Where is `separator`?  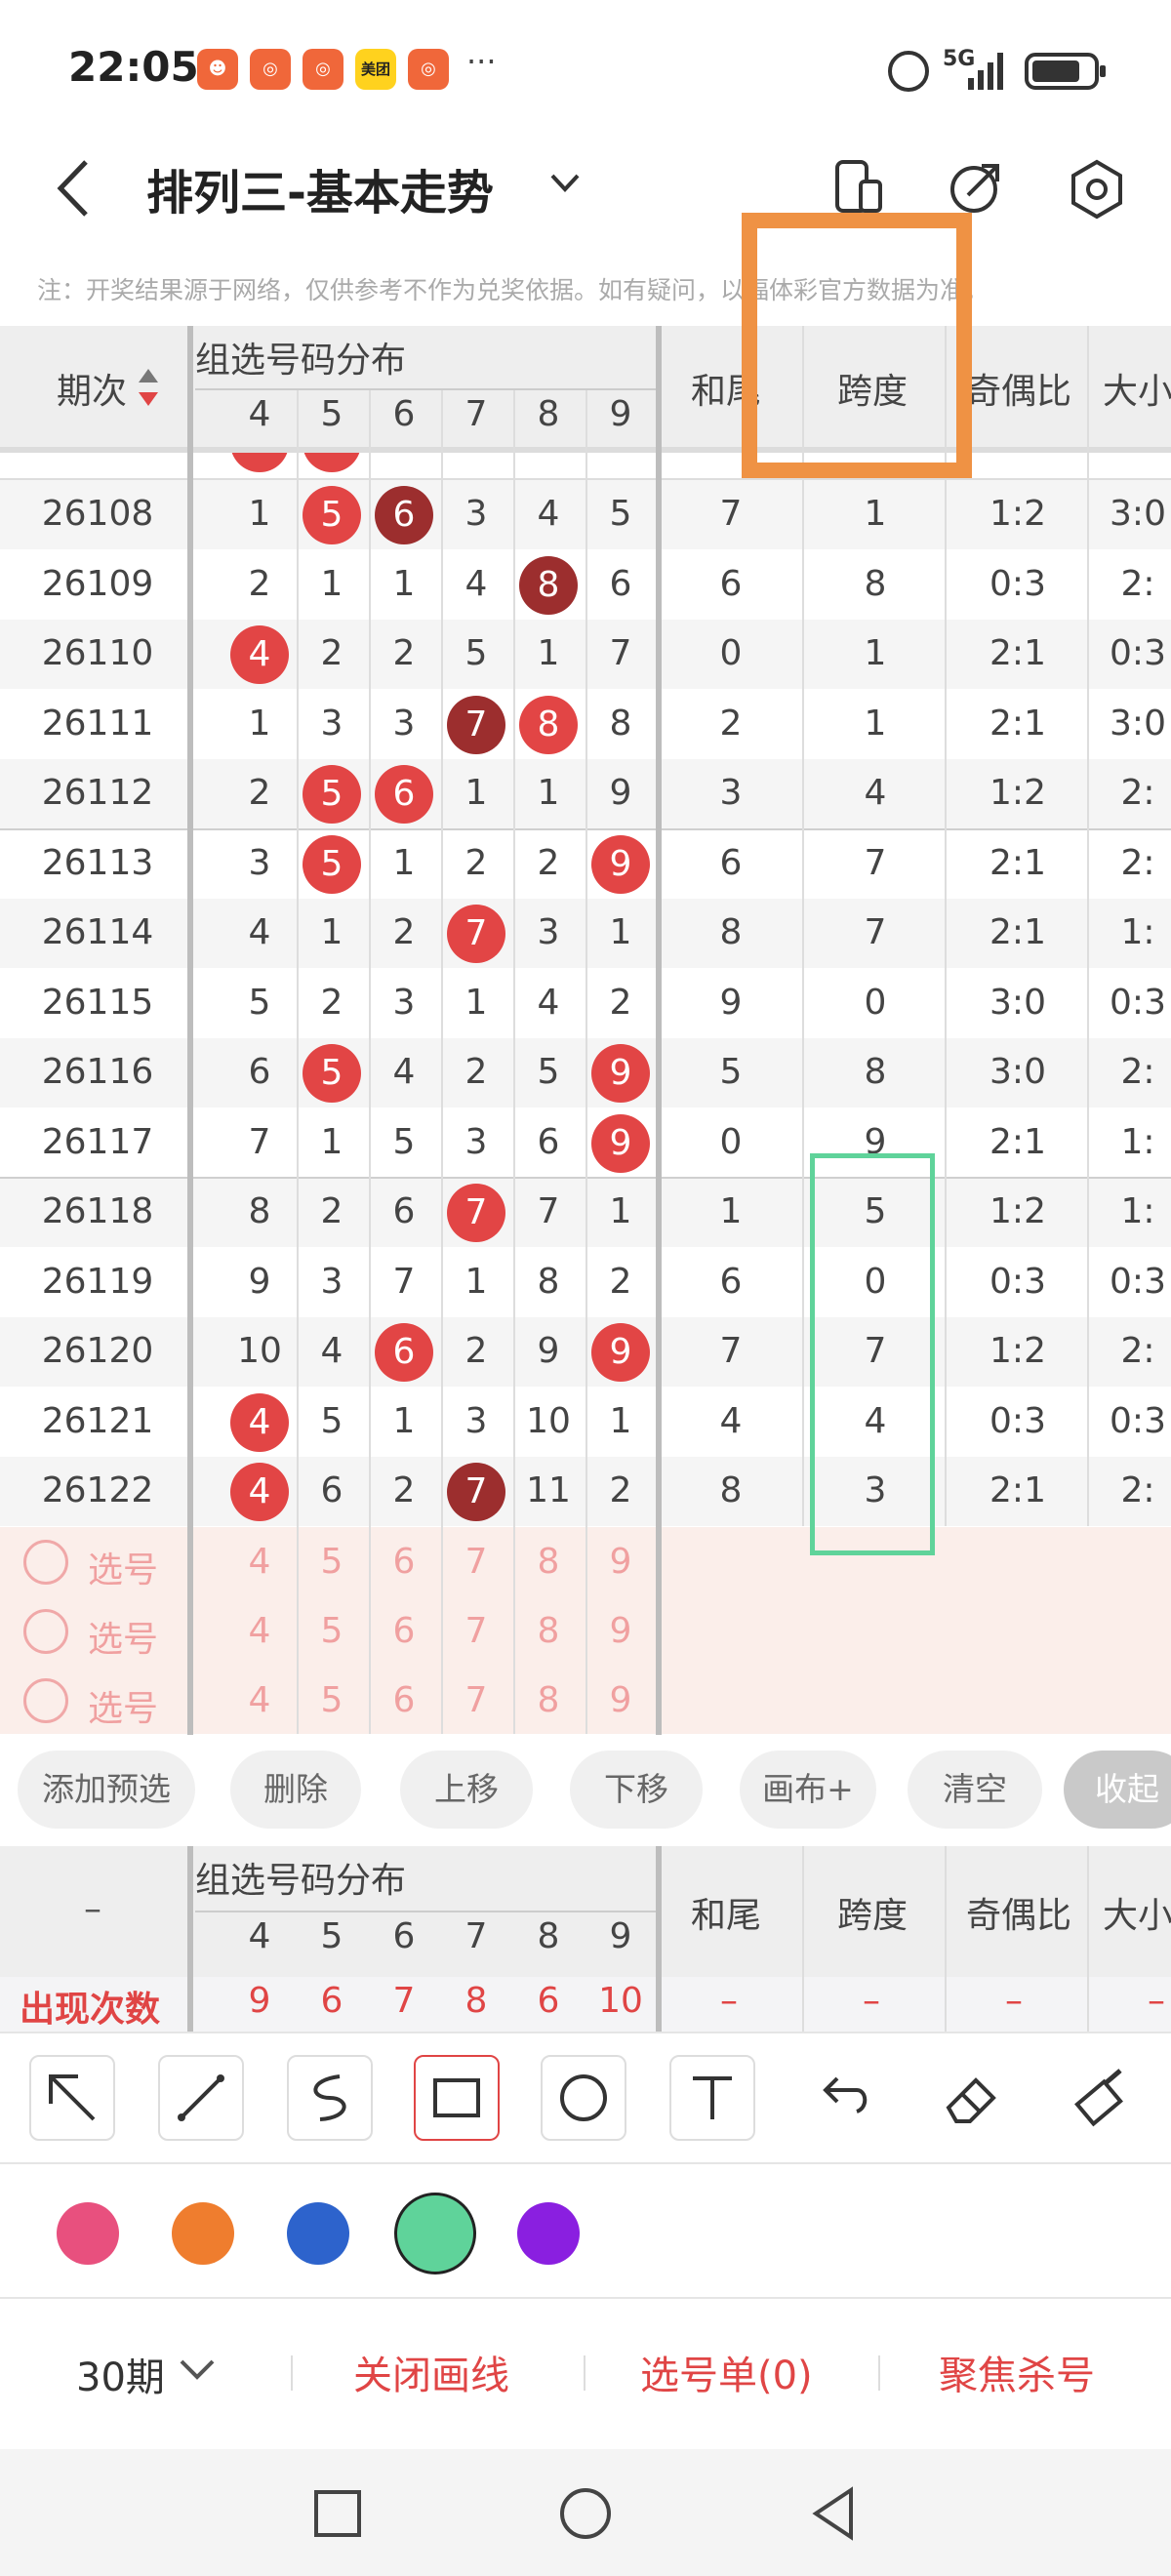 separator is located at coordinates (585, 2373).